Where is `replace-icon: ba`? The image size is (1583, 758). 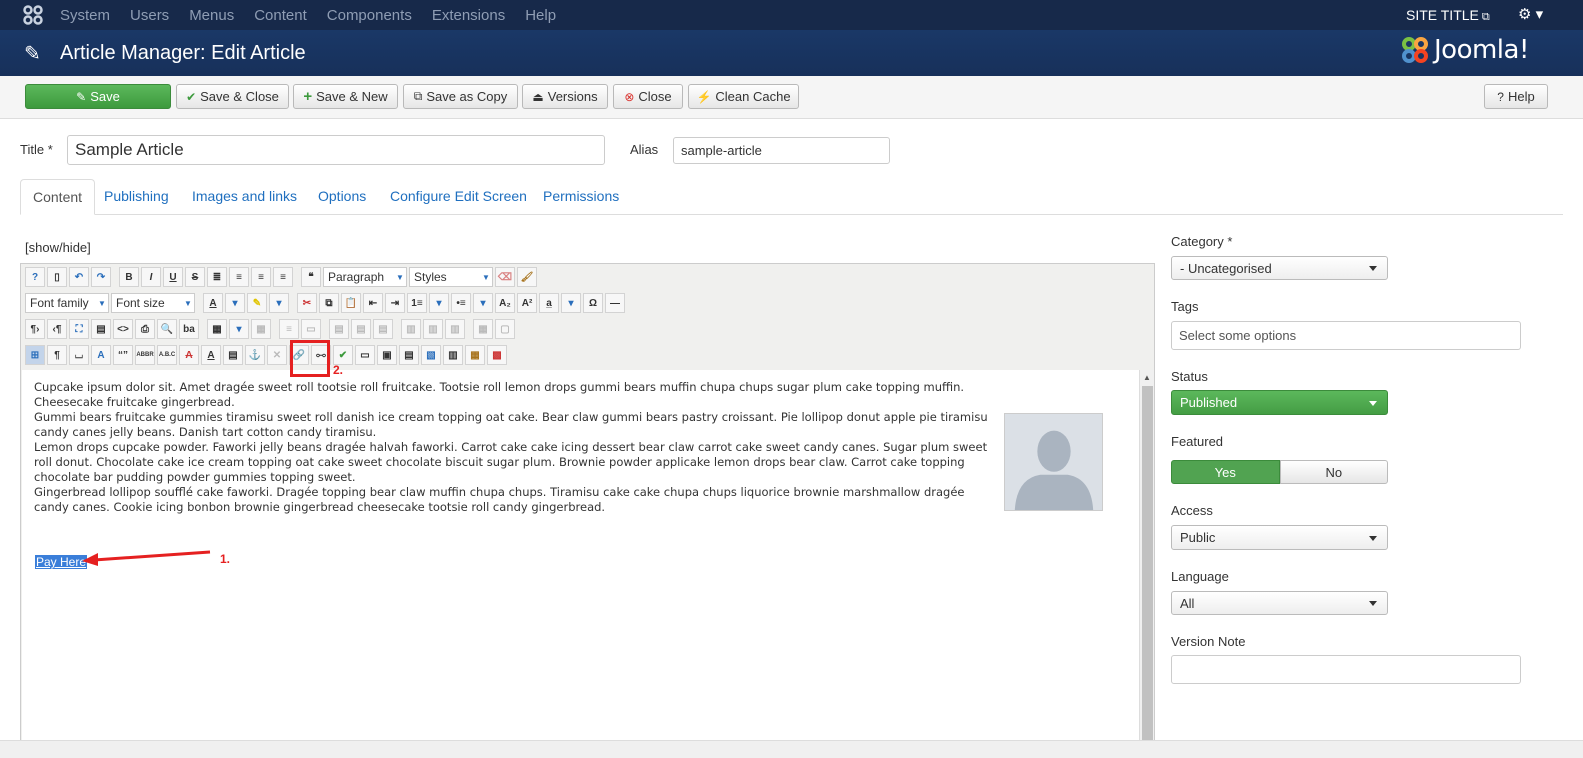
replace-icon: ba is located at coordinates (189, 329).